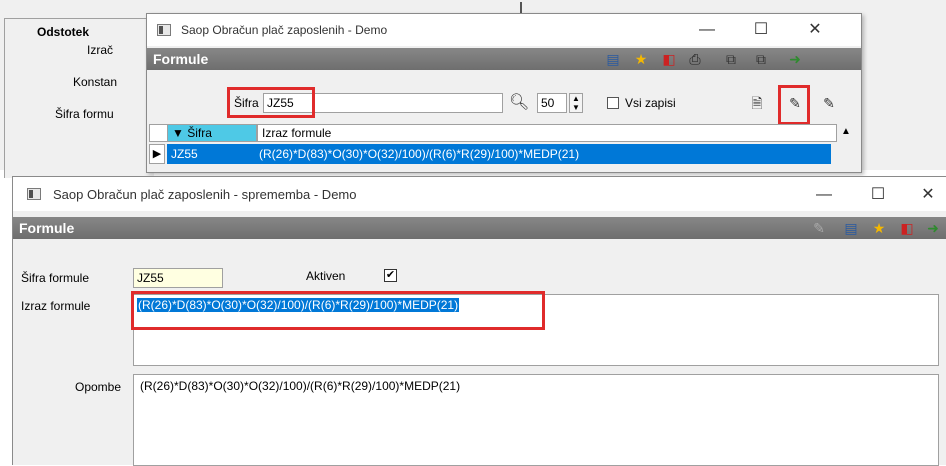 This screenshot has height=466, width=946. I want to click on odstotek-label: Odstotek, so click(63, 32).